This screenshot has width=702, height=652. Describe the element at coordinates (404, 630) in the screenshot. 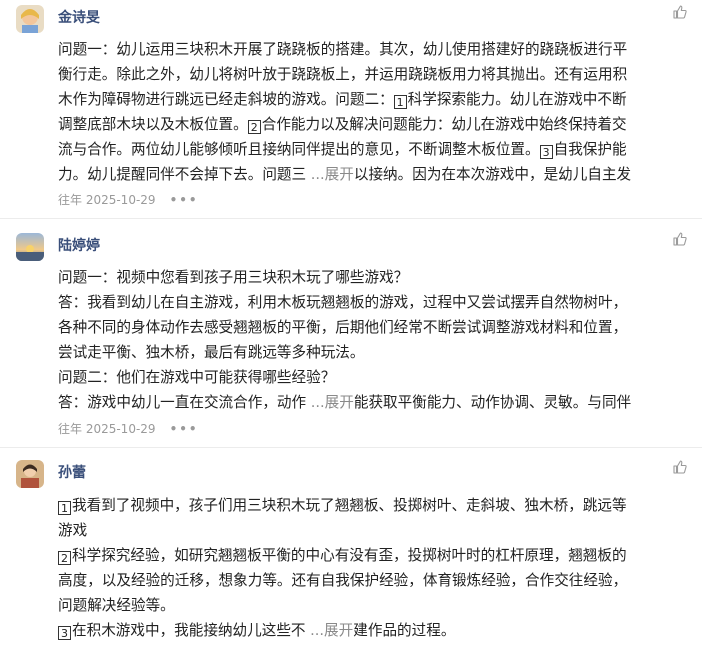

I see `comment-line: 建作品的过程。` at that location.